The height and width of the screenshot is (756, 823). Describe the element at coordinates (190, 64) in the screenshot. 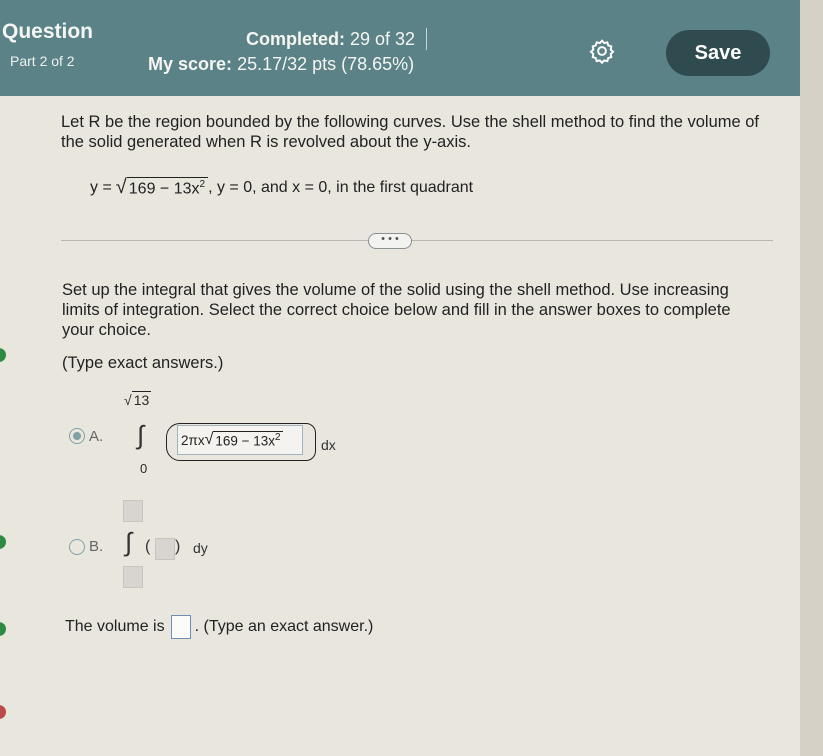

I see `score-label: My score:` at that location.